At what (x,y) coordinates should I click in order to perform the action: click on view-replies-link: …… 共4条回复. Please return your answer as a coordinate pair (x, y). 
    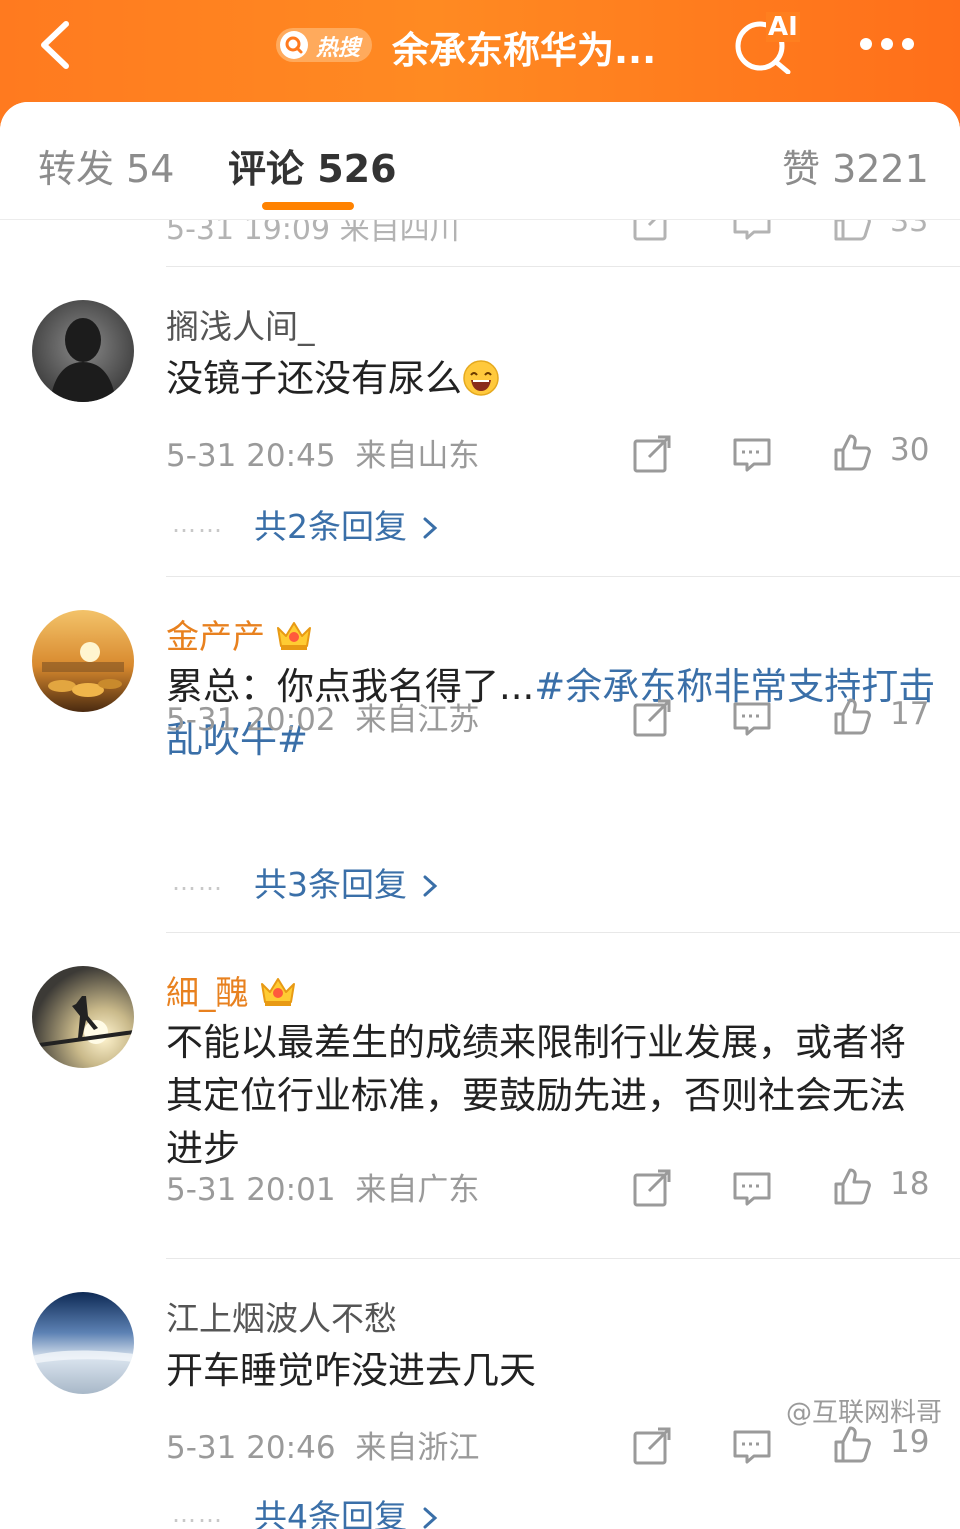
    Looking at the image, I should click on (305, 1509).